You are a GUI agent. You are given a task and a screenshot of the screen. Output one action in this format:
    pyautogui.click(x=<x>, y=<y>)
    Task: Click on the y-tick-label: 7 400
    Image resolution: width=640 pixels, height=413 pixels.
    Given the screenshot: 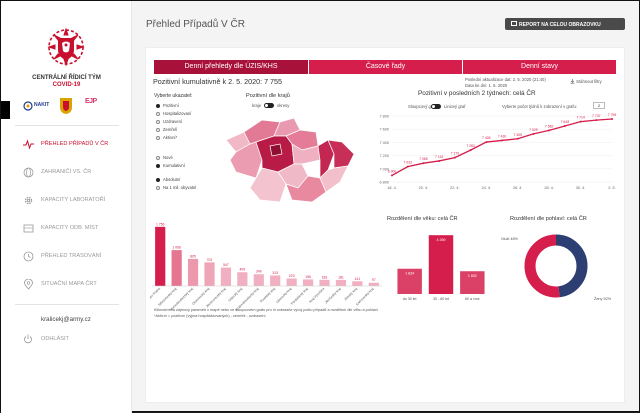 What is the action you would take?
    pyautogui.click(x=384, y=143)
    